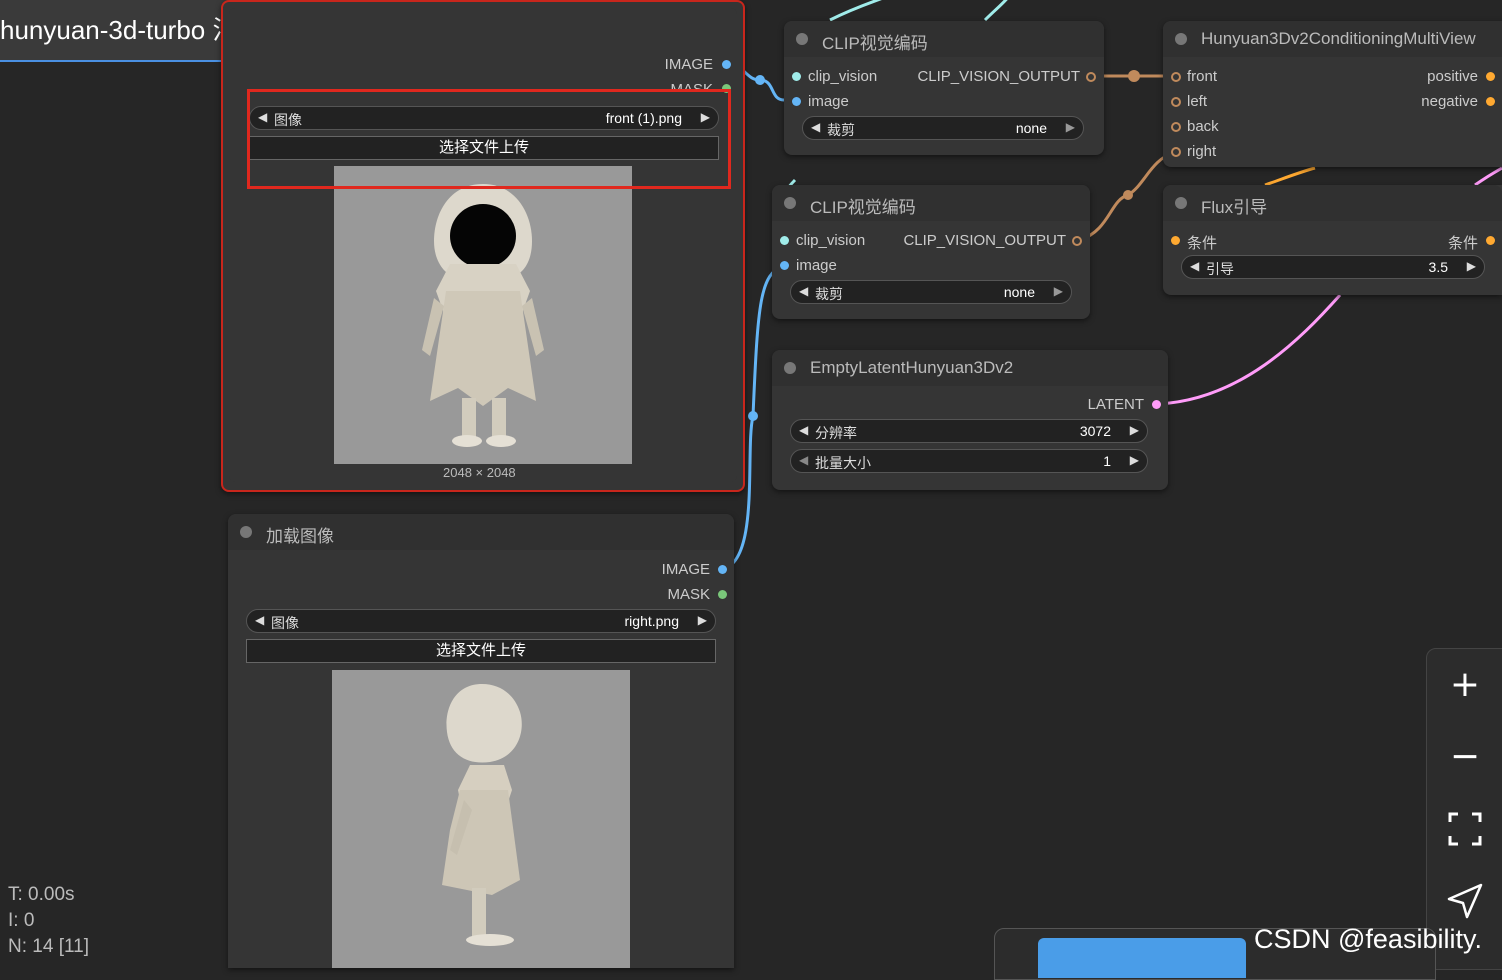 This screenshot has width=1502, height=980. I want to click on node-title: EmptyLatentHunyuan3Dv2, so click(912, 367).